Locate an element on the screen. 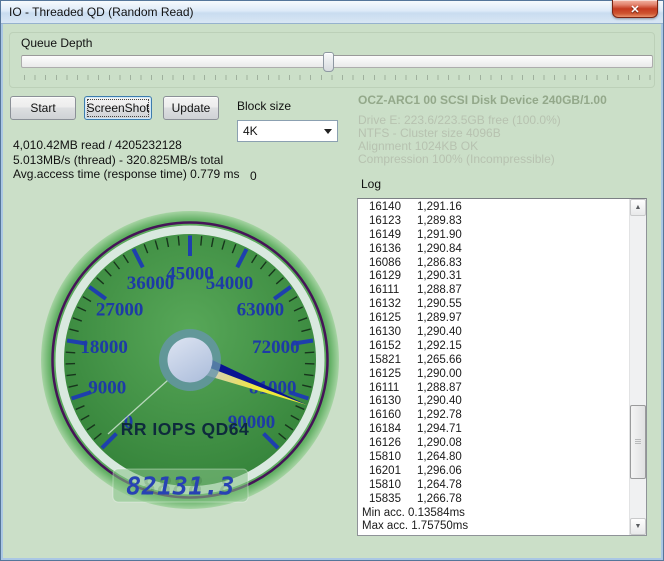  queue-depth-group: Queue Depth is located at coordinates (332, 60).